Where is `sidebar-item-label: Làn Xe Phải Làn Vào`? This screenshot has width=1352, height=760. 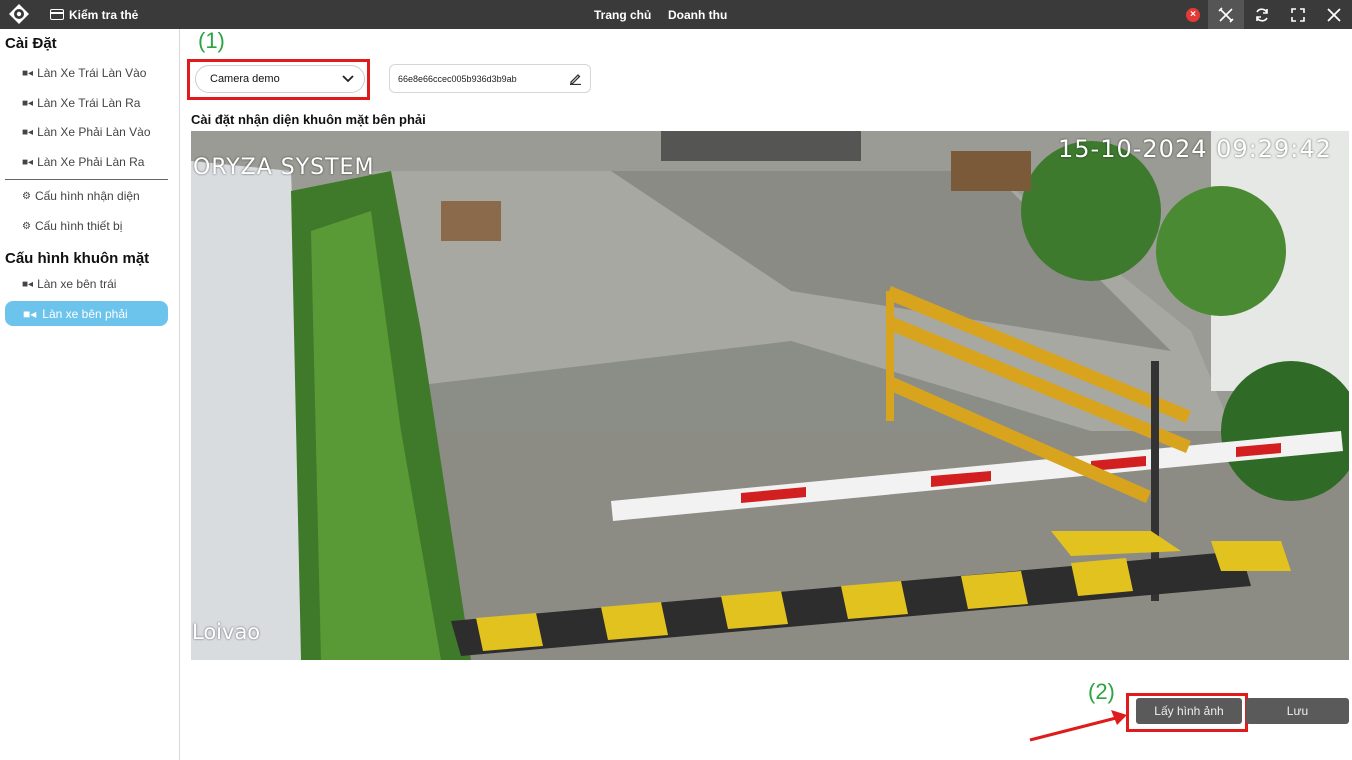
sidebar-item-label: Làn Xe Phải Làn Vào is located at coordinates (94, 132).